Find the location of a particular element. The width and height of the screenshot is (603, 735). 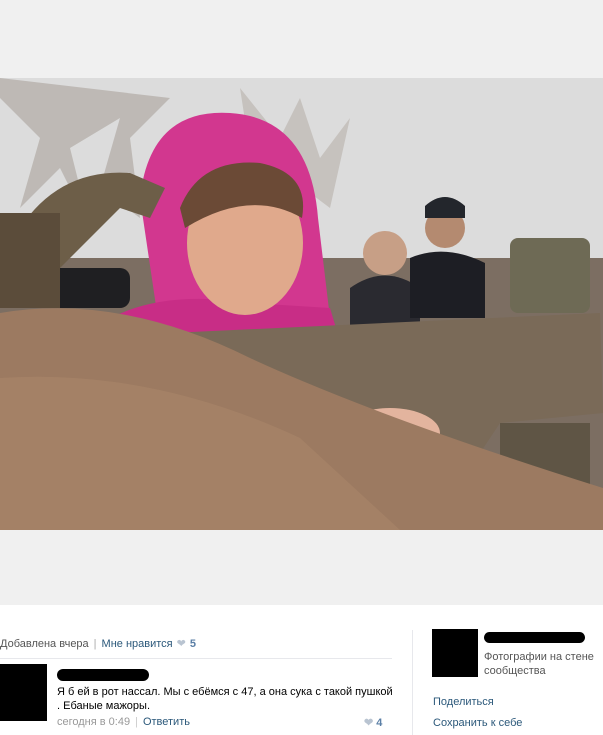

commenter-avatar is located at coordinates (23, 692).